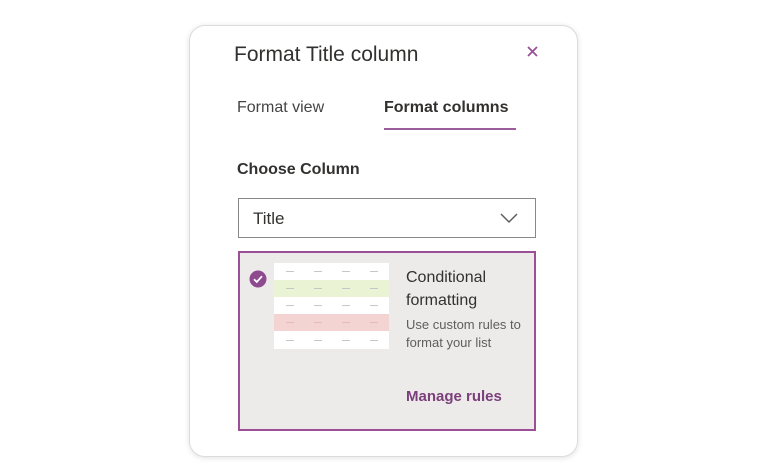  Describe the element at coordinates (280, 108) in the screenshot. I see `tab-format-view: Format view` at that location.